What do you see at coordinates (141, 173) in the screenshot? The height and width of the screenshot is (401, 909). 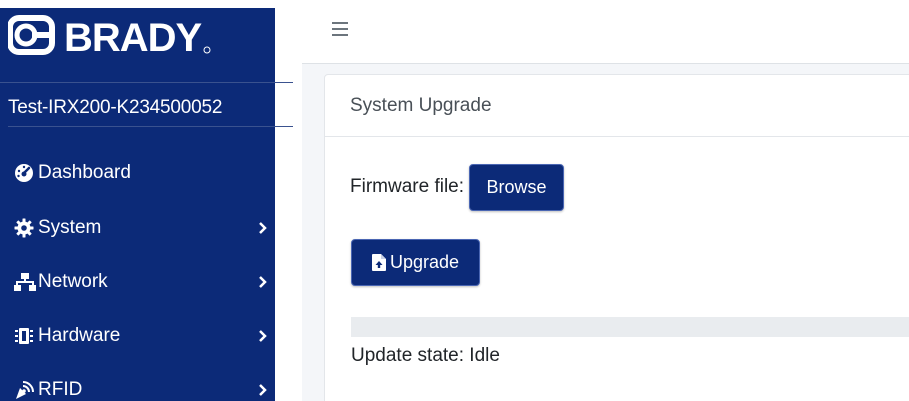 I see `sidebar-item-dashboard: Dashboard` at bounding box center [141, 173].